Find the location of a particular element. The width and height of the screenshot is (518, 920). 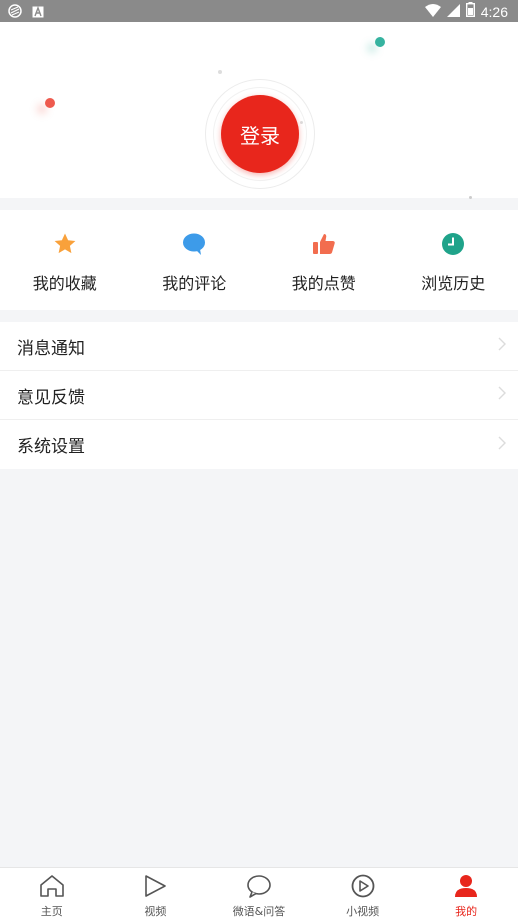

thumbs-up-icon is located at coordinates (324, 246).